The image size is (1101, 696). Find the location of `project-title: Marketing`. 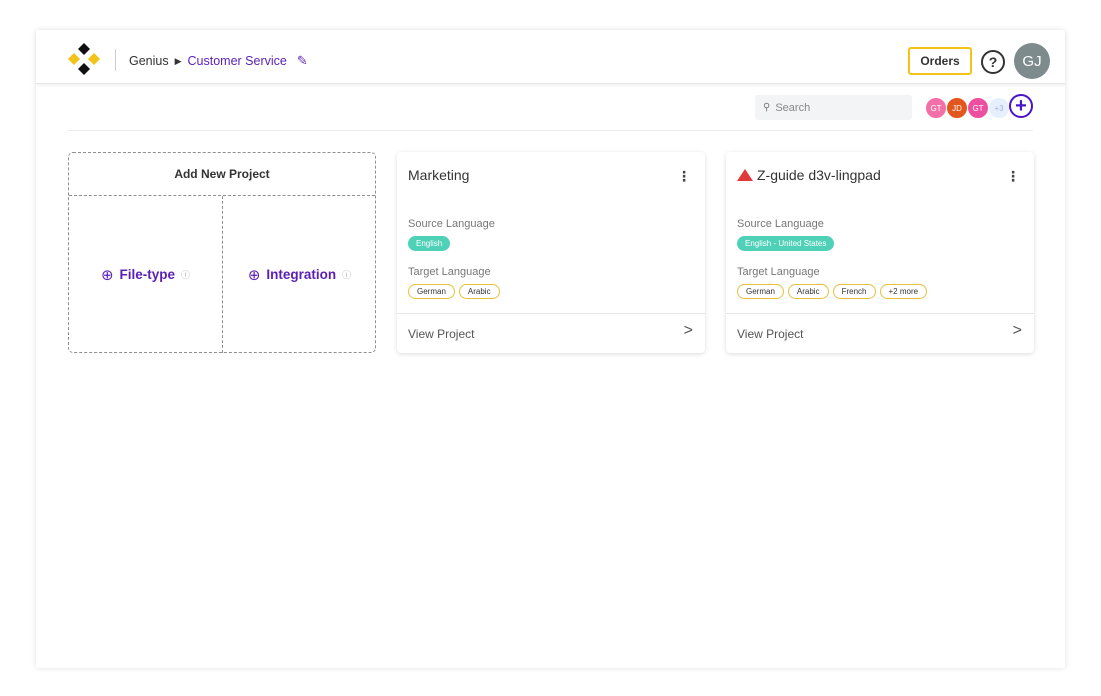

project-title: Marketing is located at coordinates (438, 175).